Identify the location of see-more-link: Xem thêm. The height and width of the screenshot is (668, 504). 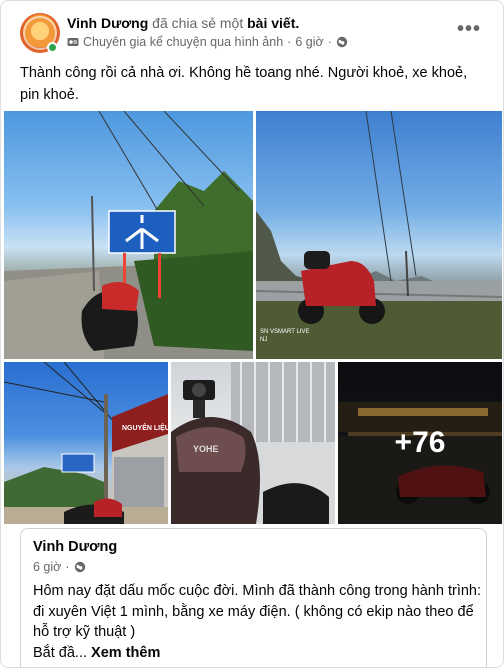
(125, 653).